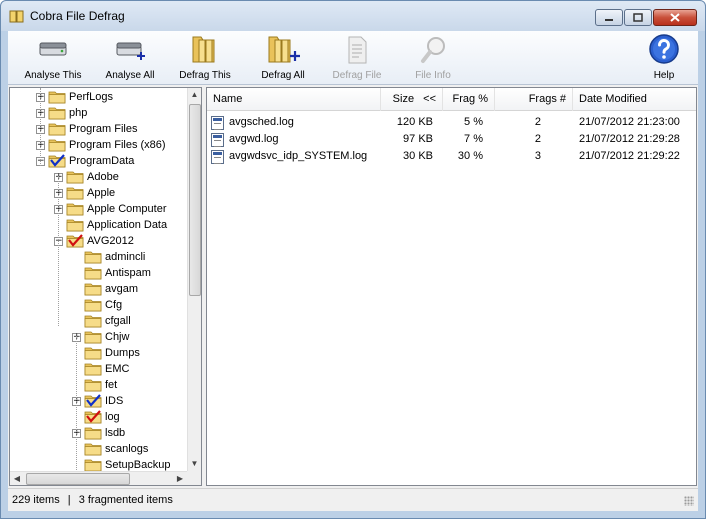 This screenshot has height=519, width=706. I want to click on tree-item: + Chjw, so click(100, 337).